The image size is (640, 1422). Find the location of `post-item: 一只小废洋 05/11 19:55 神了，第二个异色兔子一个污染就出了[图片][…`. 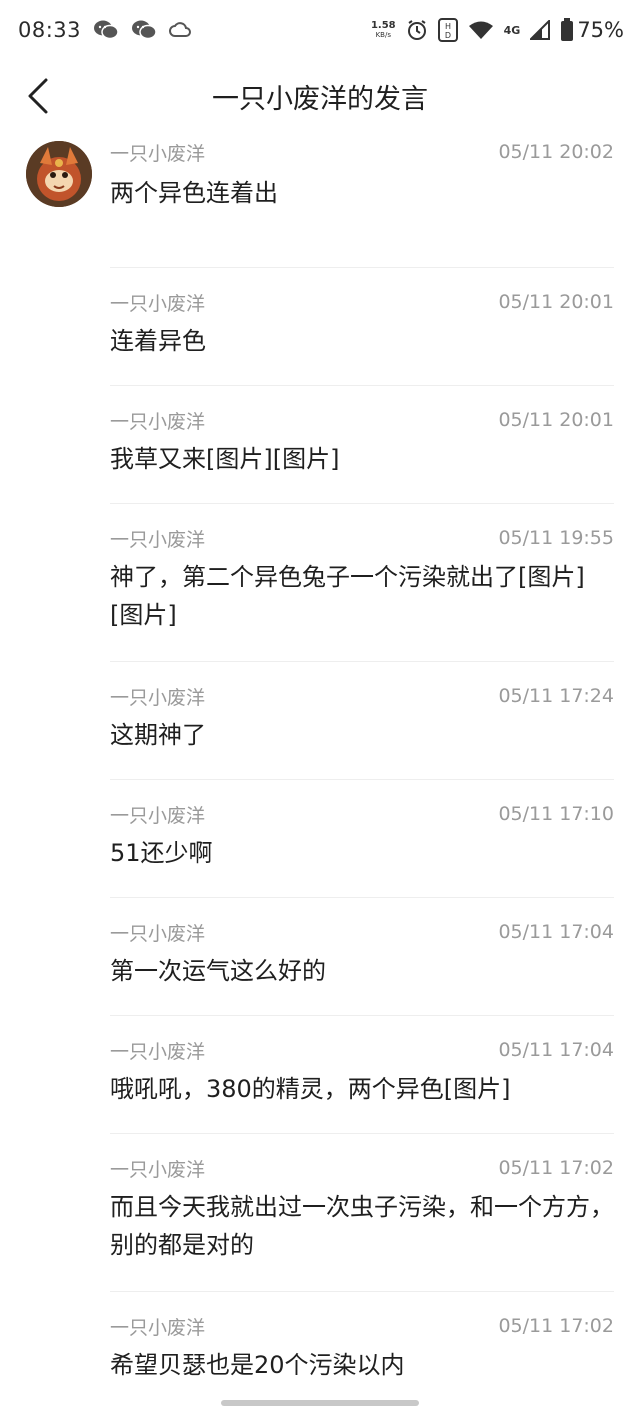

post-item: 一只小废洋 05/11 19:55 神了，第二个异色兔子一个污染就出了[图片][… is located at coordinates (320, 583).